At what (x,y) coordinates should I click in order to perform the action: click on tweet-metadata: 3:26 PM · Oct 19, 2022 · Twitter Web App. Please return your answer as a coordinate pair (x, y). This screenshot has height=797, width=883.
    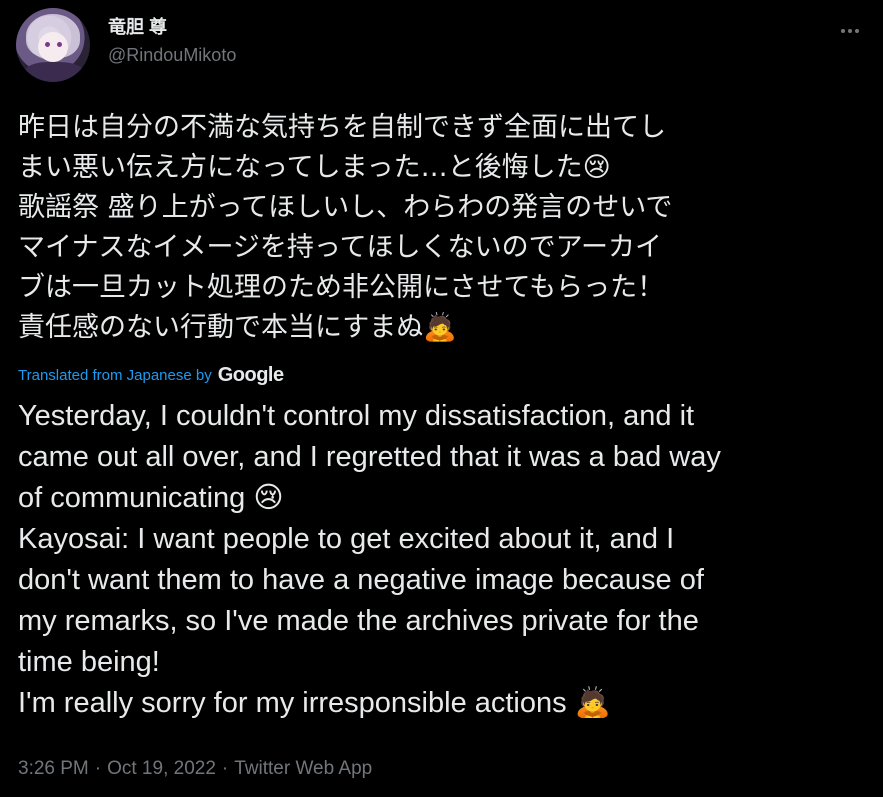
    Looking at the image, I should click on (195, 769).